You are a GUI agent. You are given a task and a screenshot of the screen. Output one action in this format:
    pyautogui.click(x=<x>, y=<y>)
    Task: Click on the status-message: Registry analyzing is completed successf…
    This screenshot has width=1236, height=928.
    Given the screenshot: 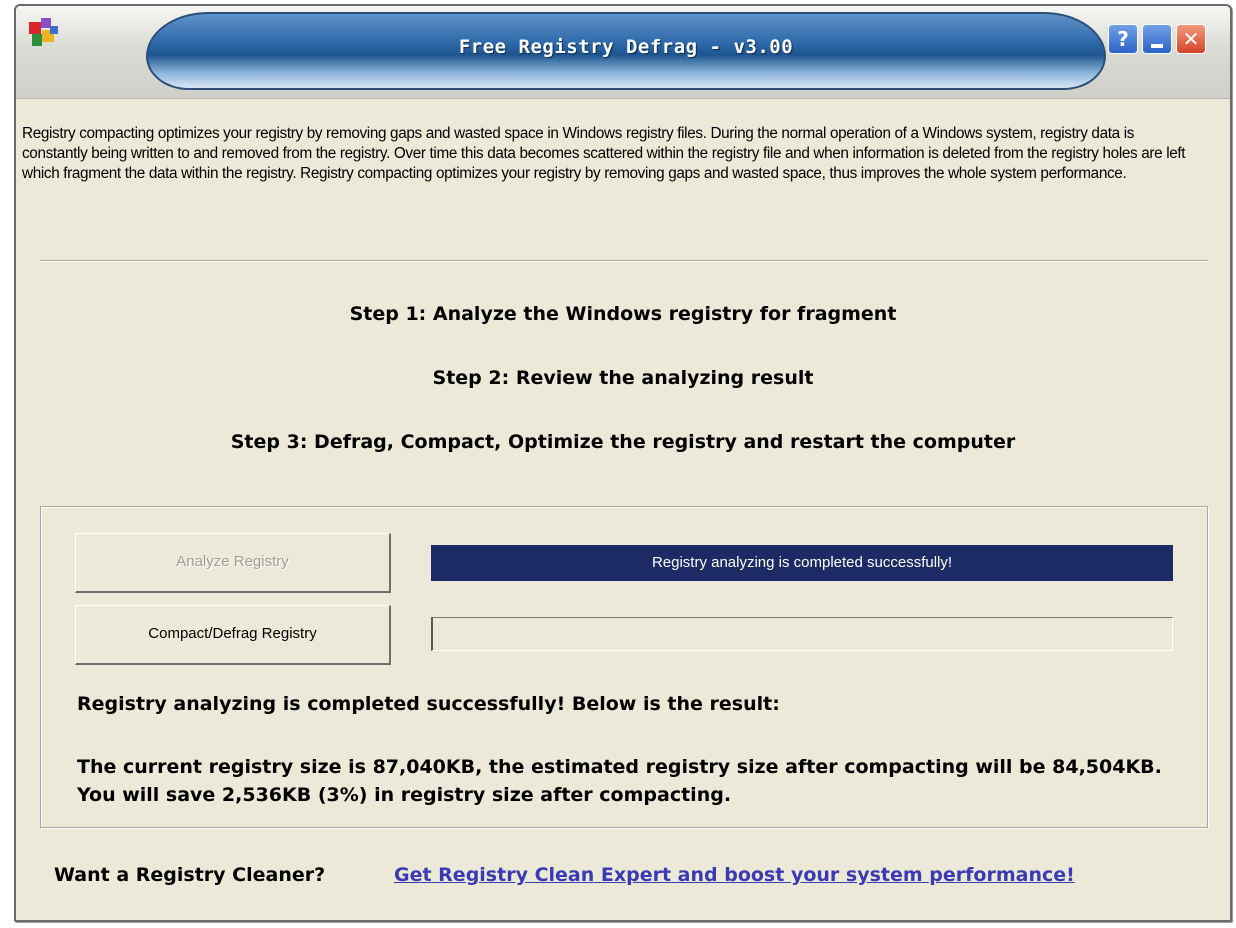 What is the action you would take?
    pyautogui.click(x=802, y=563)
    